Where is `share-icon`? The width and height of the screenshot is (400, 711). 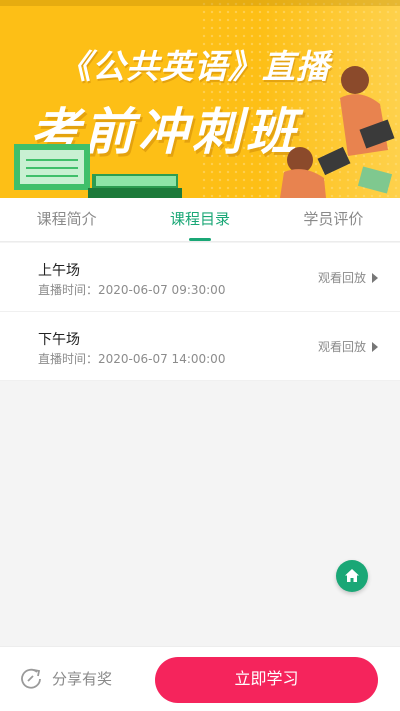
share-icon is located at coordinates (31, 678).